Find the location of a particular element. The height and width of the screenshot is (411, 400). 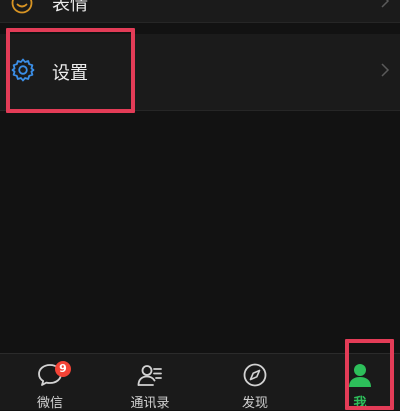

tab-label: 通讯录 is located at coordinates (150, 403).